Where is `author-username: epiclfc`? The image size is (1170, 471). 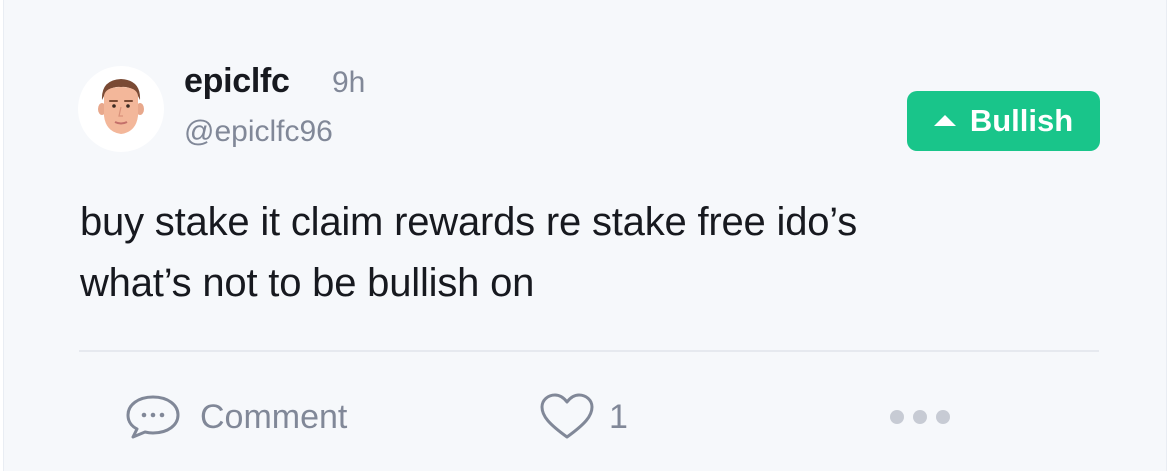
author-username: epiclfc is located at coordinates (237, 81).